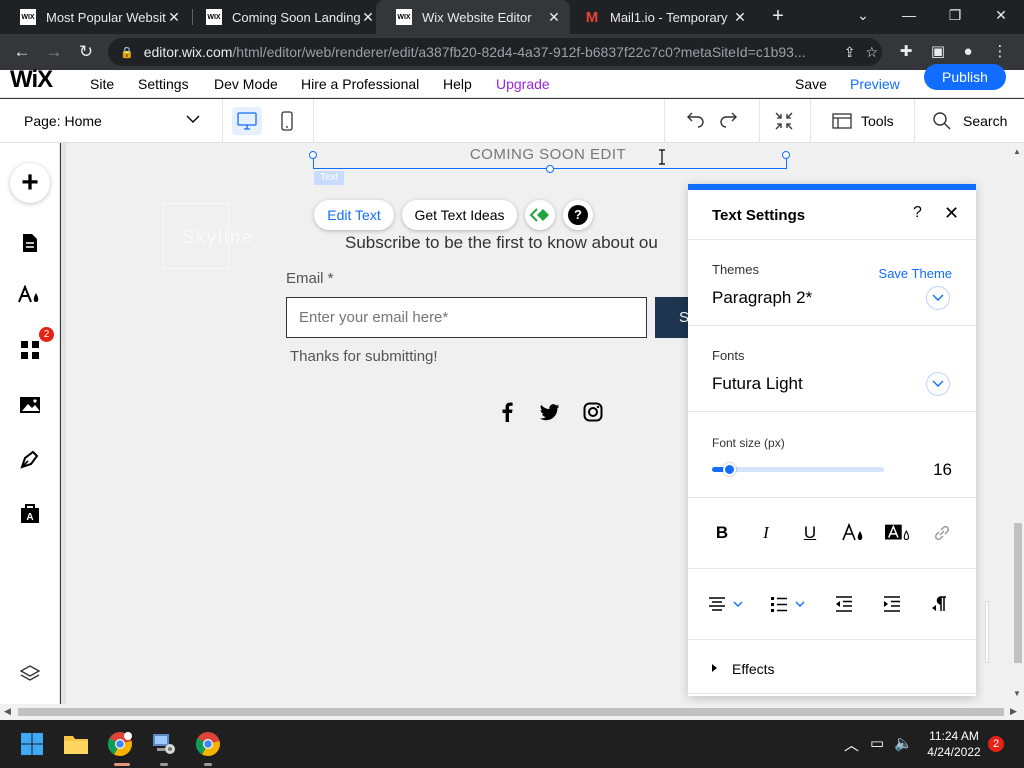 The width and height of the screenshot is (1024, 768). What do you see at coordinates (850, 52) in the screenshot?
I see `share-icon: ⇪` at bounding box center [850, 52].